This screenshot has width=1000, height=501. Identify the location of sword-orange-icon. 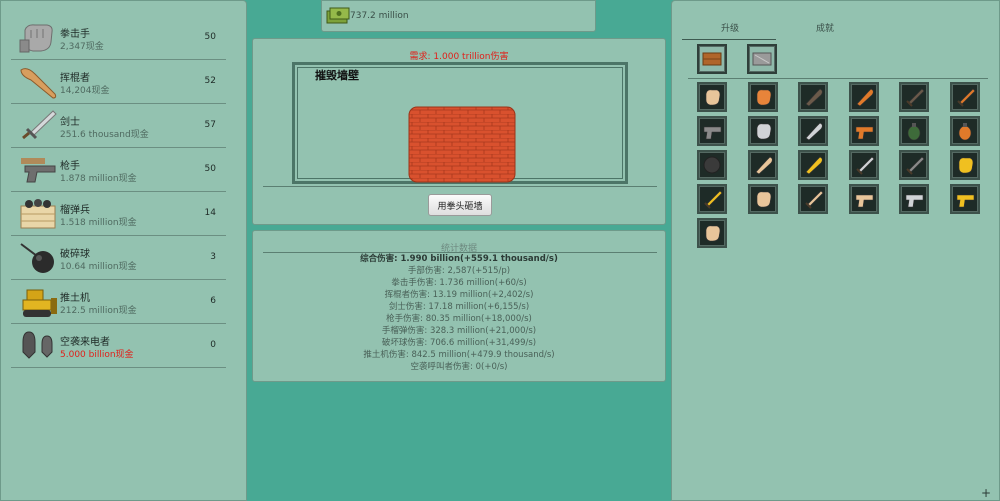
(965, 97).